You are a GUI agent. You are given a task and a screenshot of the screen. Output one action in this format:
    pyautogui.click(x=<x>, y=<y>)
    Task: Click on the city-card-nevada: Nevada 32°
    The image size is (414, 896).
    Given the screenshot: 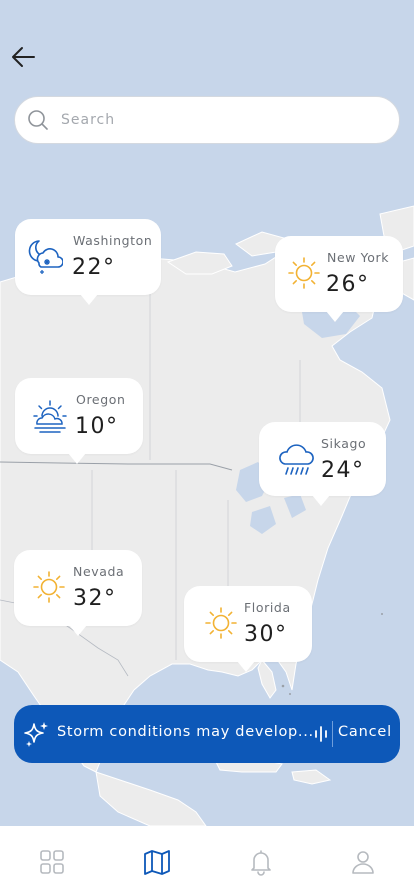 What is the action you would take?
    pyautogui.click(x=78, y=588)
    